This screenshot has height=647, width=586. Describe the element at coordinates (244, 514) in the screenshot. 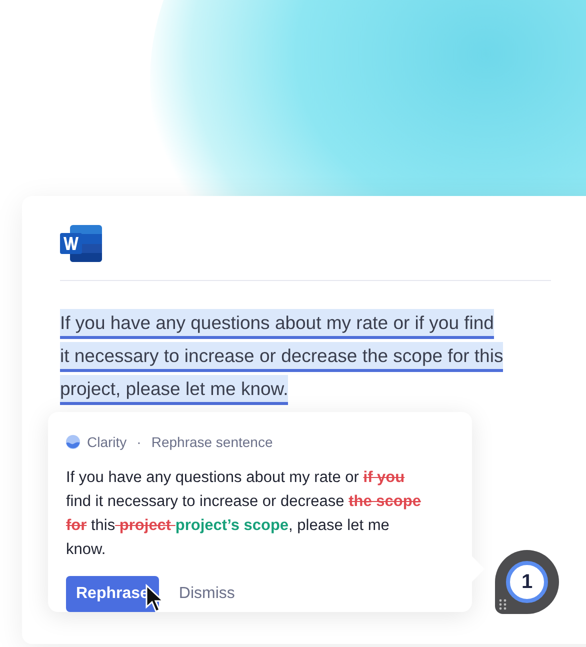

I see `suggested-rewrite: If you have any questions about my rate or if you find it necessary to increase or decrease the scope for this project project’s scope, please let me know.` at that location.